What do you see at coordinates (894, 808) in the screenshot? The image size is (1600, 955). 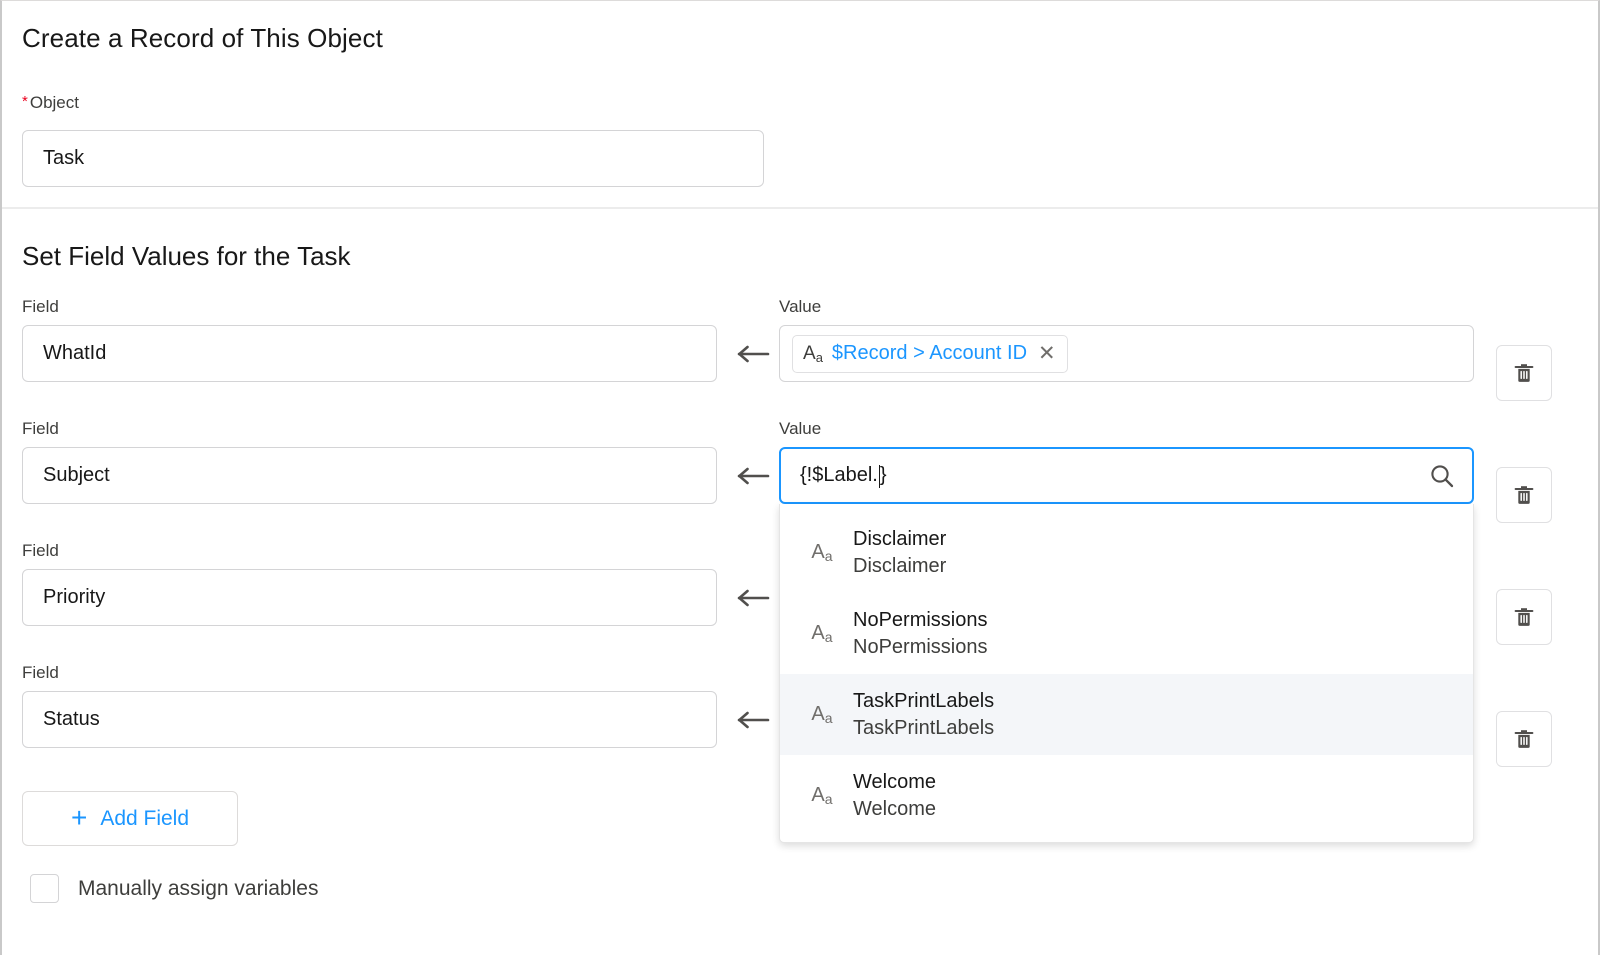 I see `list-item-secondary: Welcome` at bounding box center [894, 808].